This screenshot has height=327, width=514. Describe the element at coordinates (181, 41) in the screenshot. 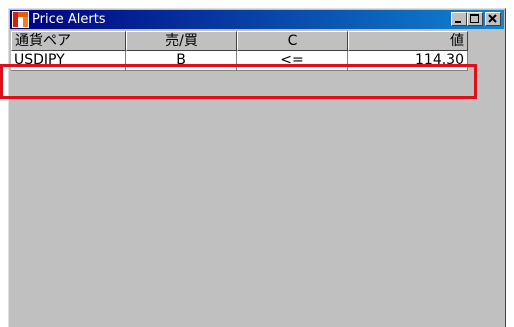

I see `header-buy-sell: 売/買` at that location.